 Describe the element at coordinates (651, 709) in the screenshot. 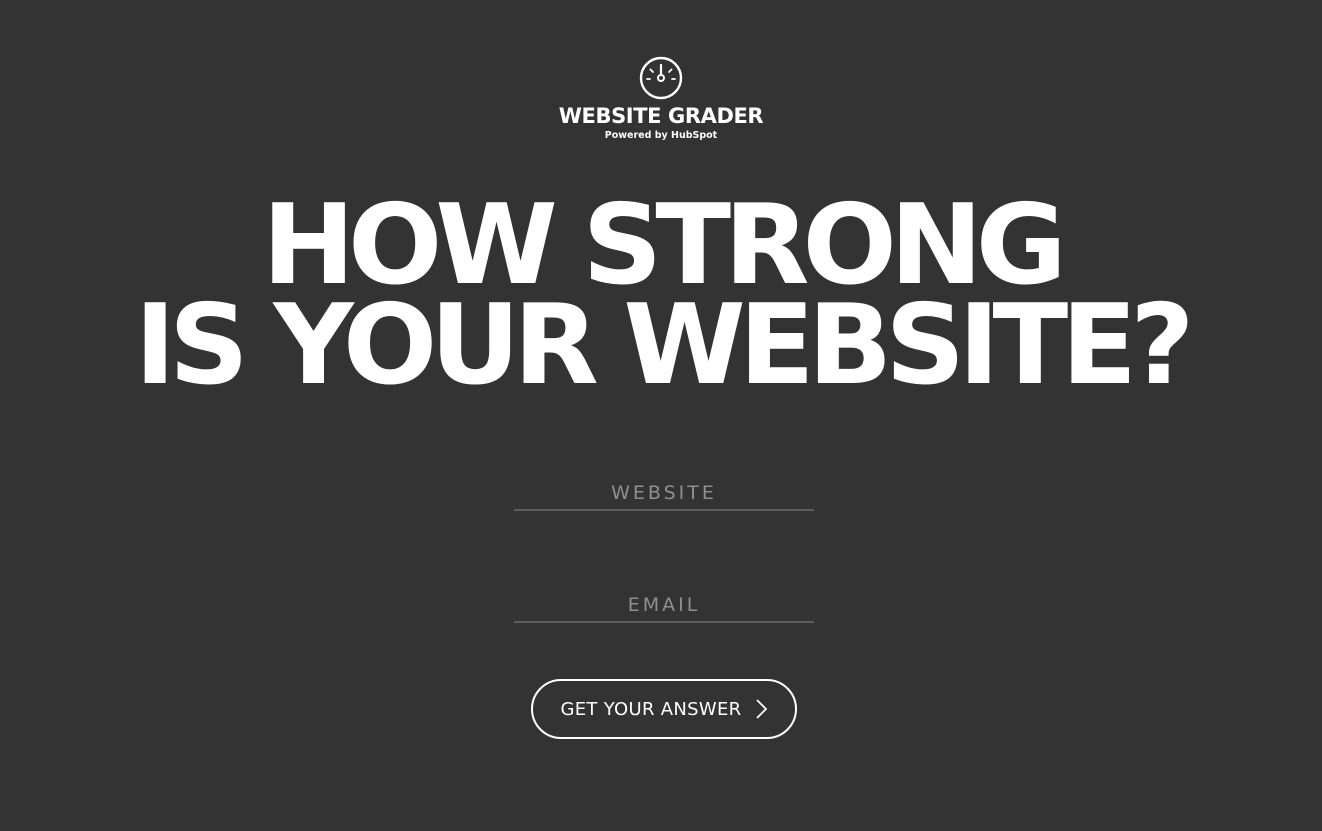

I see `get-your-answer-label: GET YOUR ANSWER` at that location.